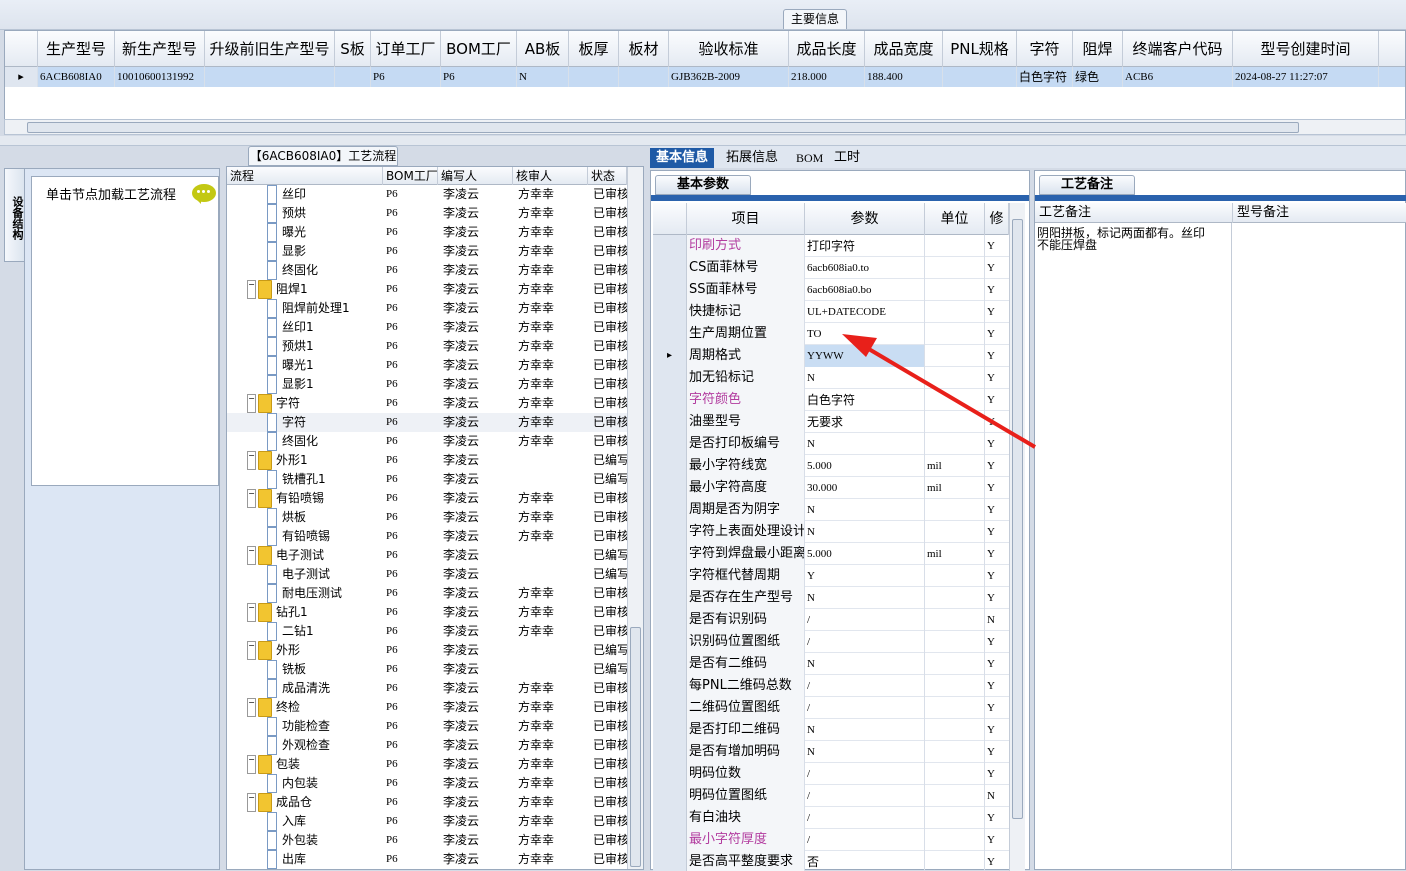 Image resolution: width=1406 pixels, height=871 pixels. What do you see at coordinates (315, 764) in the screenshot?
I see `flow-node: − 包装` at bounding box center [315, 764].